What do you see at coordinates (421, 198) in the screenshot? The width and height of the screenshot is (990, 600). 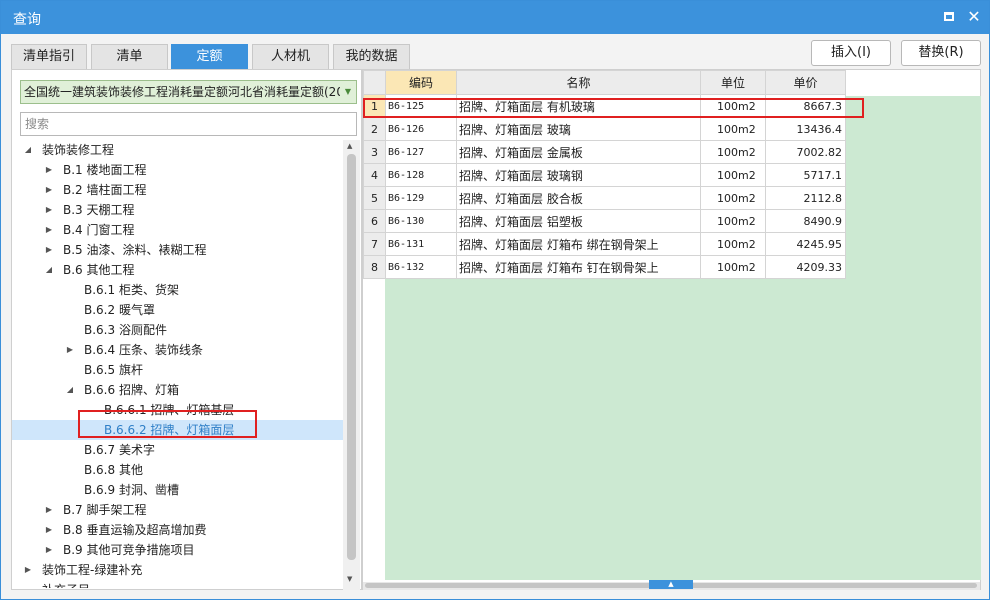 I see `cell-code: B6-129` at bounding box center [421, 198].